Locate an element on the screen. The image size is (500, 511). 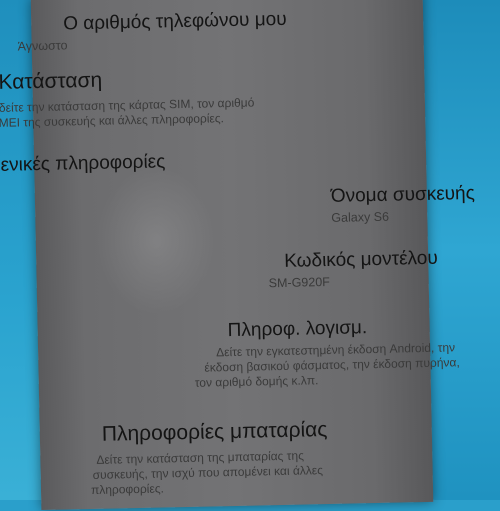
my-phone-number-item: Ο αριθμός τηλεφώνου μου Άγνωστο is located at coordinates (221, 27).